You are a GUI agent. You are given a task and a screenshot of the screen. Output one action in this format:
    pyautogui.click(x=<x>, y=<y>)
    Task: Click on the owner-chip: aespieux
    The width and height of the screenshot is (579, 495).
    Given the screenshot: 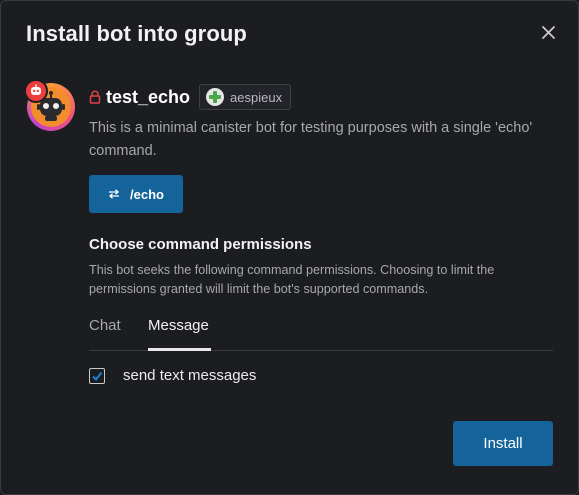 What is the action you would take?
    pyautogui.click(x=245, y=97)
    